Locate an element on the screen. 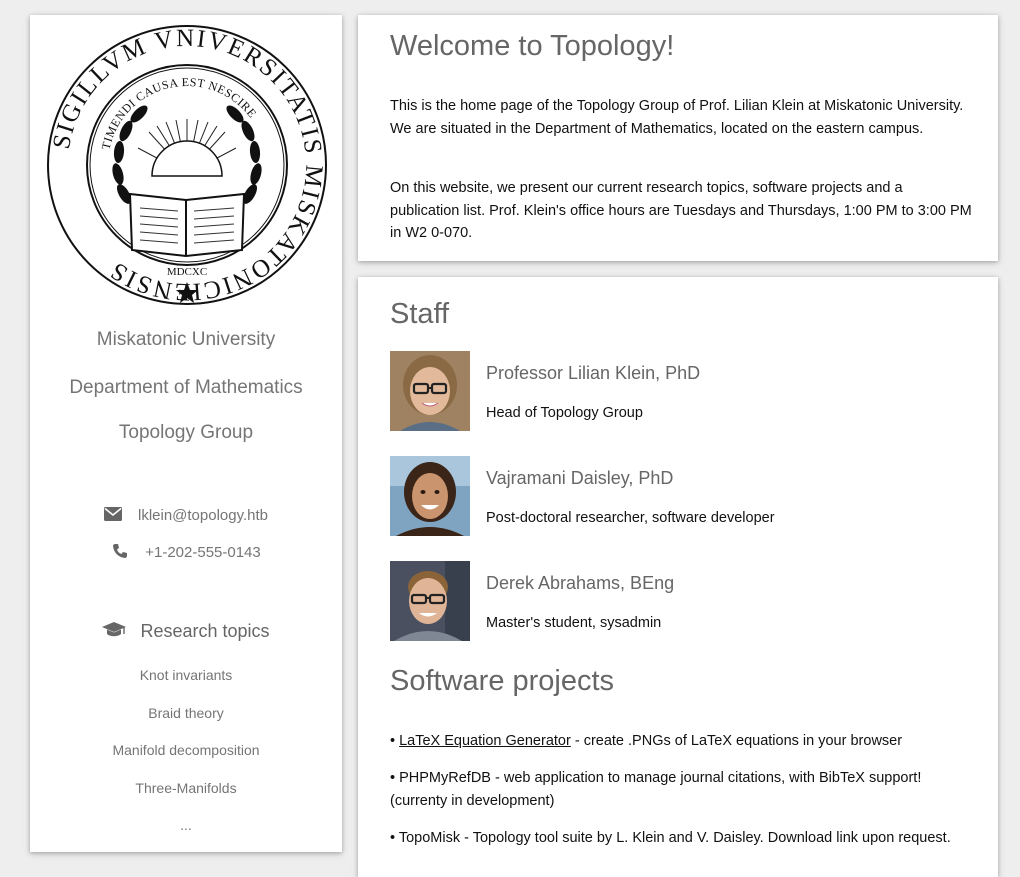  staff-title: Staff is located at coordinates (420, 314).